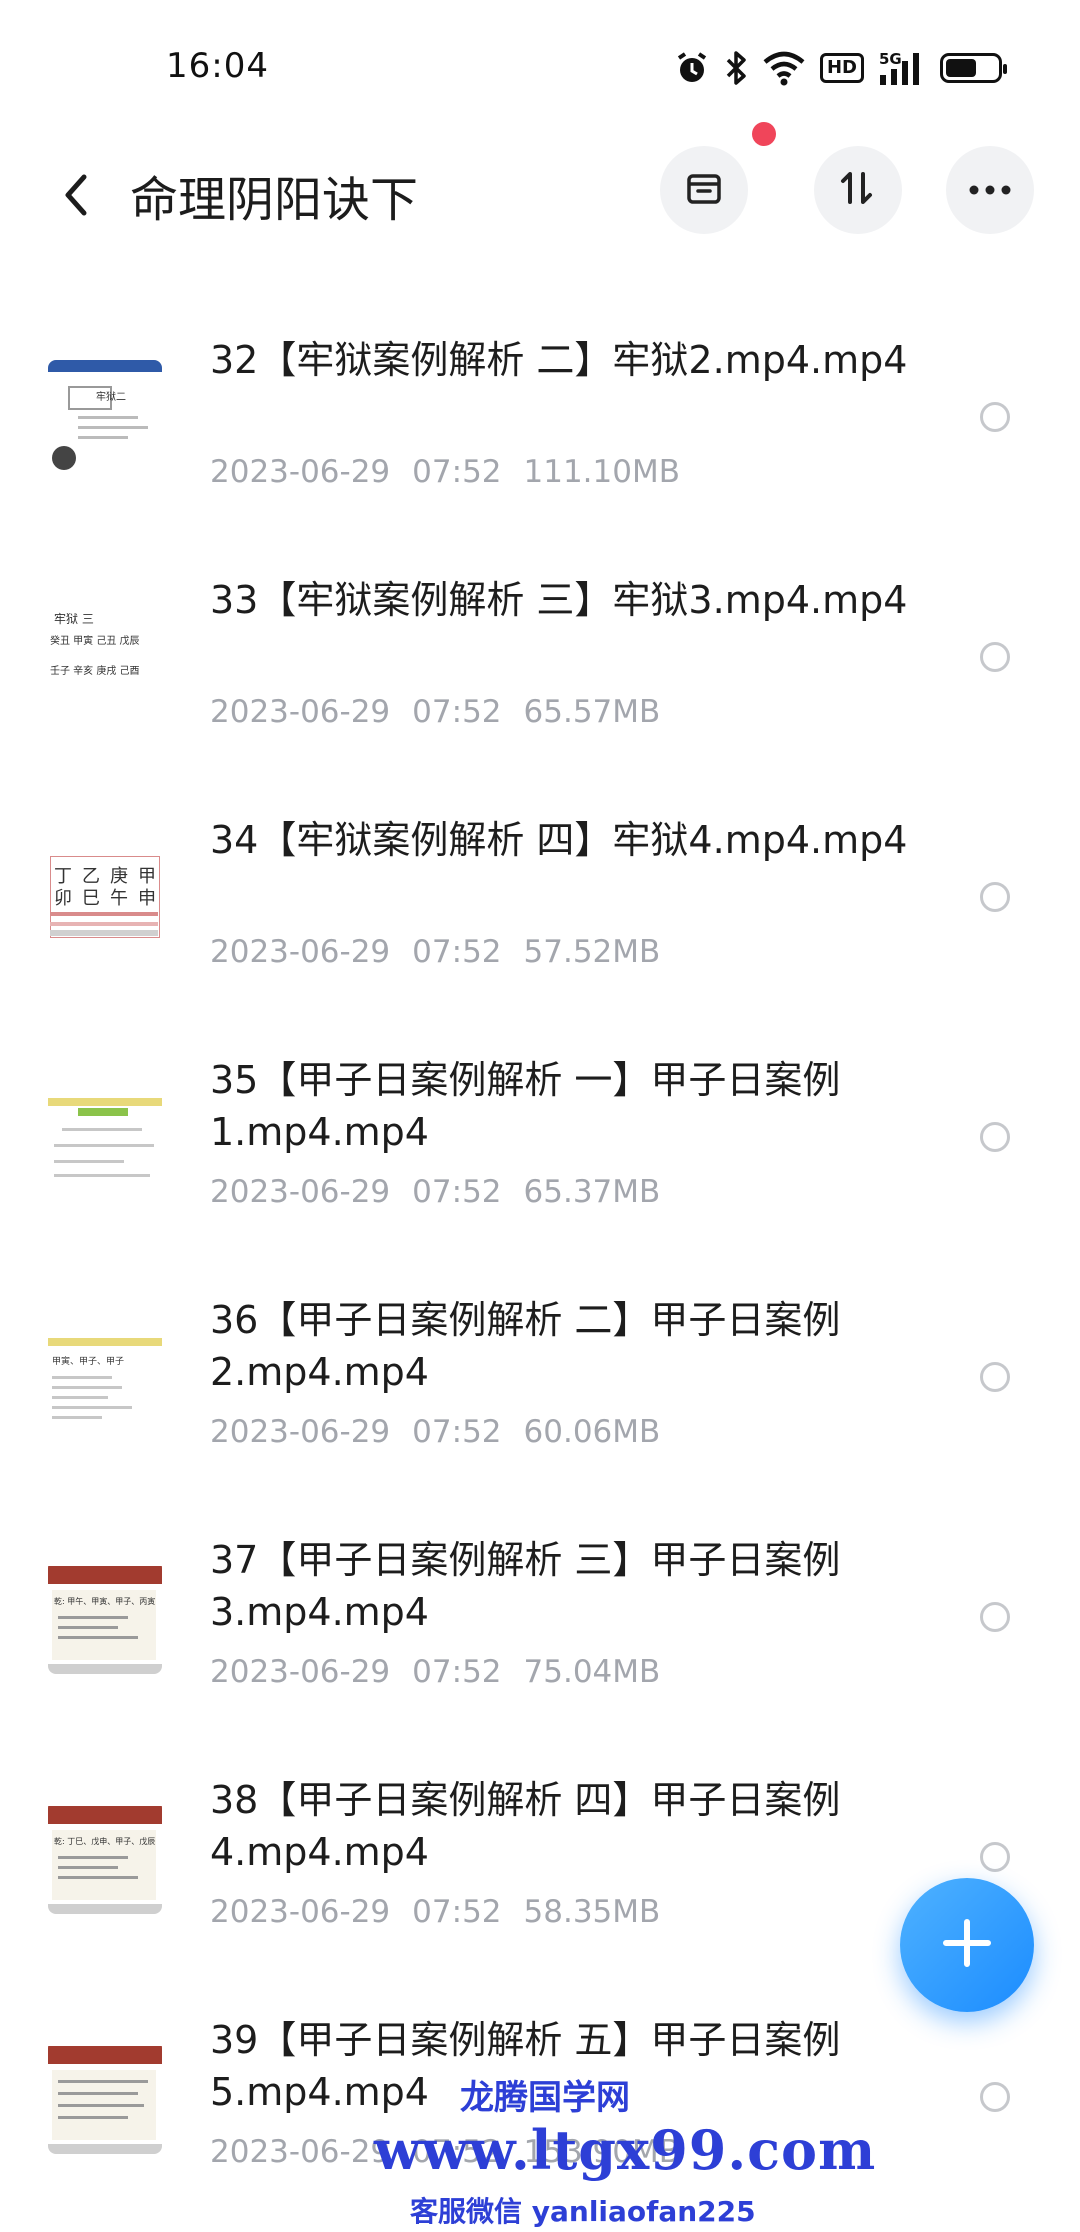 The image size is (1080, 2232). What do you see at coordinates (88, 1362) in the screenshot?
I see `thumb-text: 甲寅、甲子、甲子` at bounding box center [88, 1362].